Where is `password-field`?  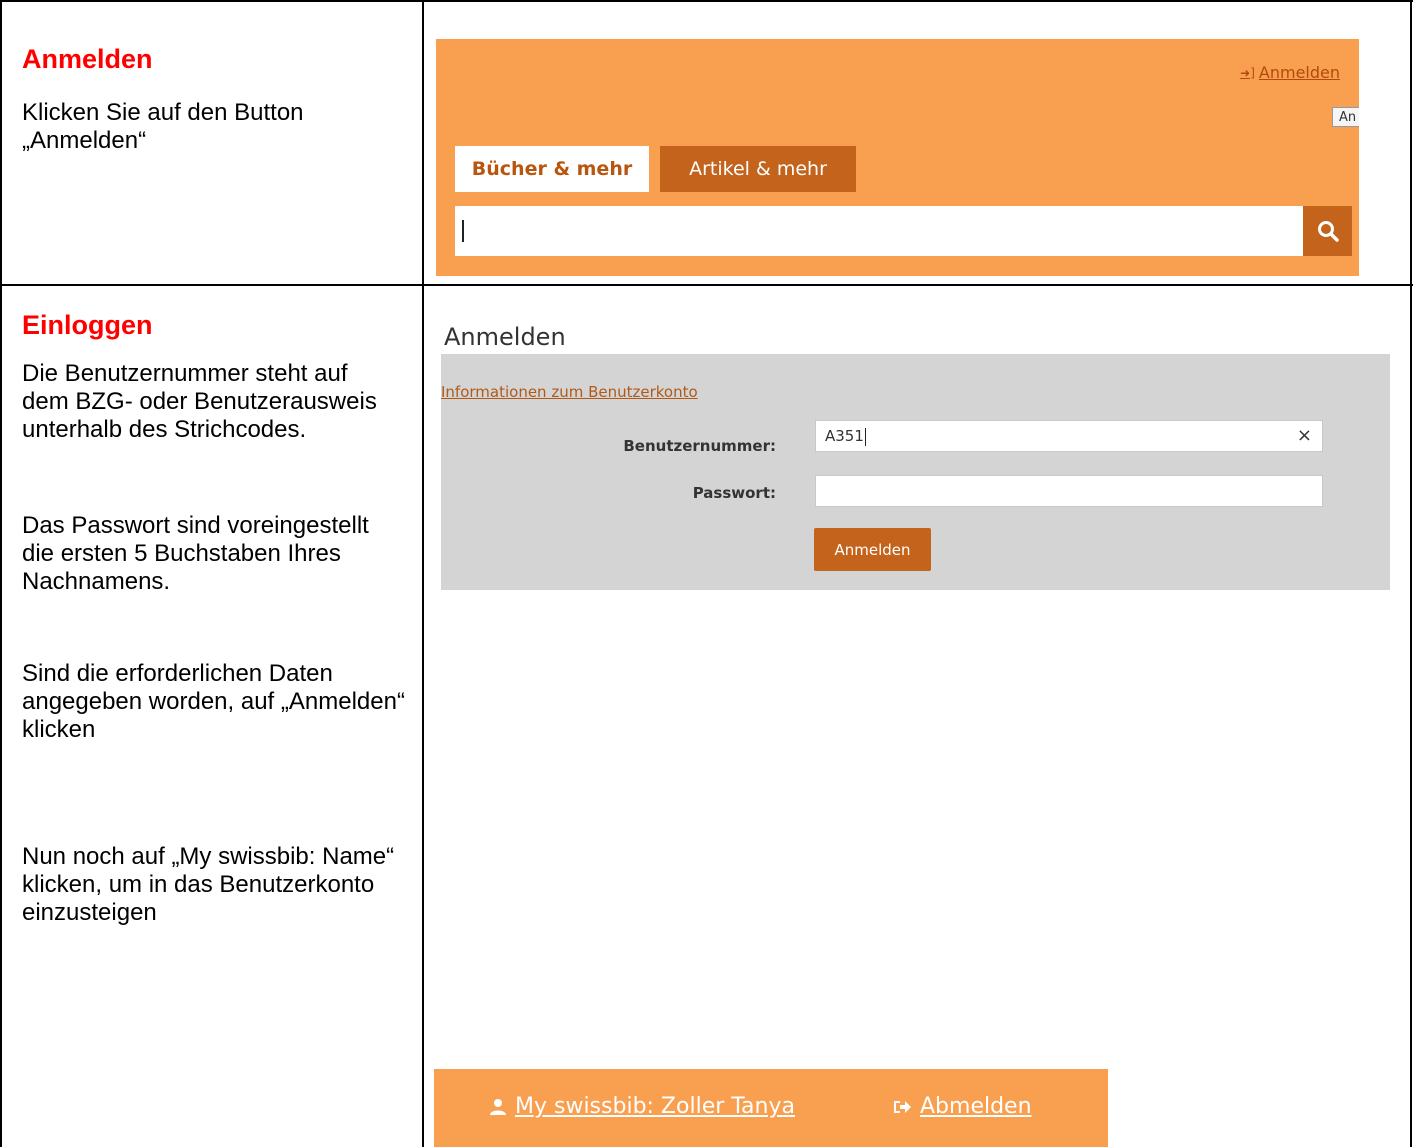
password-field is located at coordinates (1069, 491).